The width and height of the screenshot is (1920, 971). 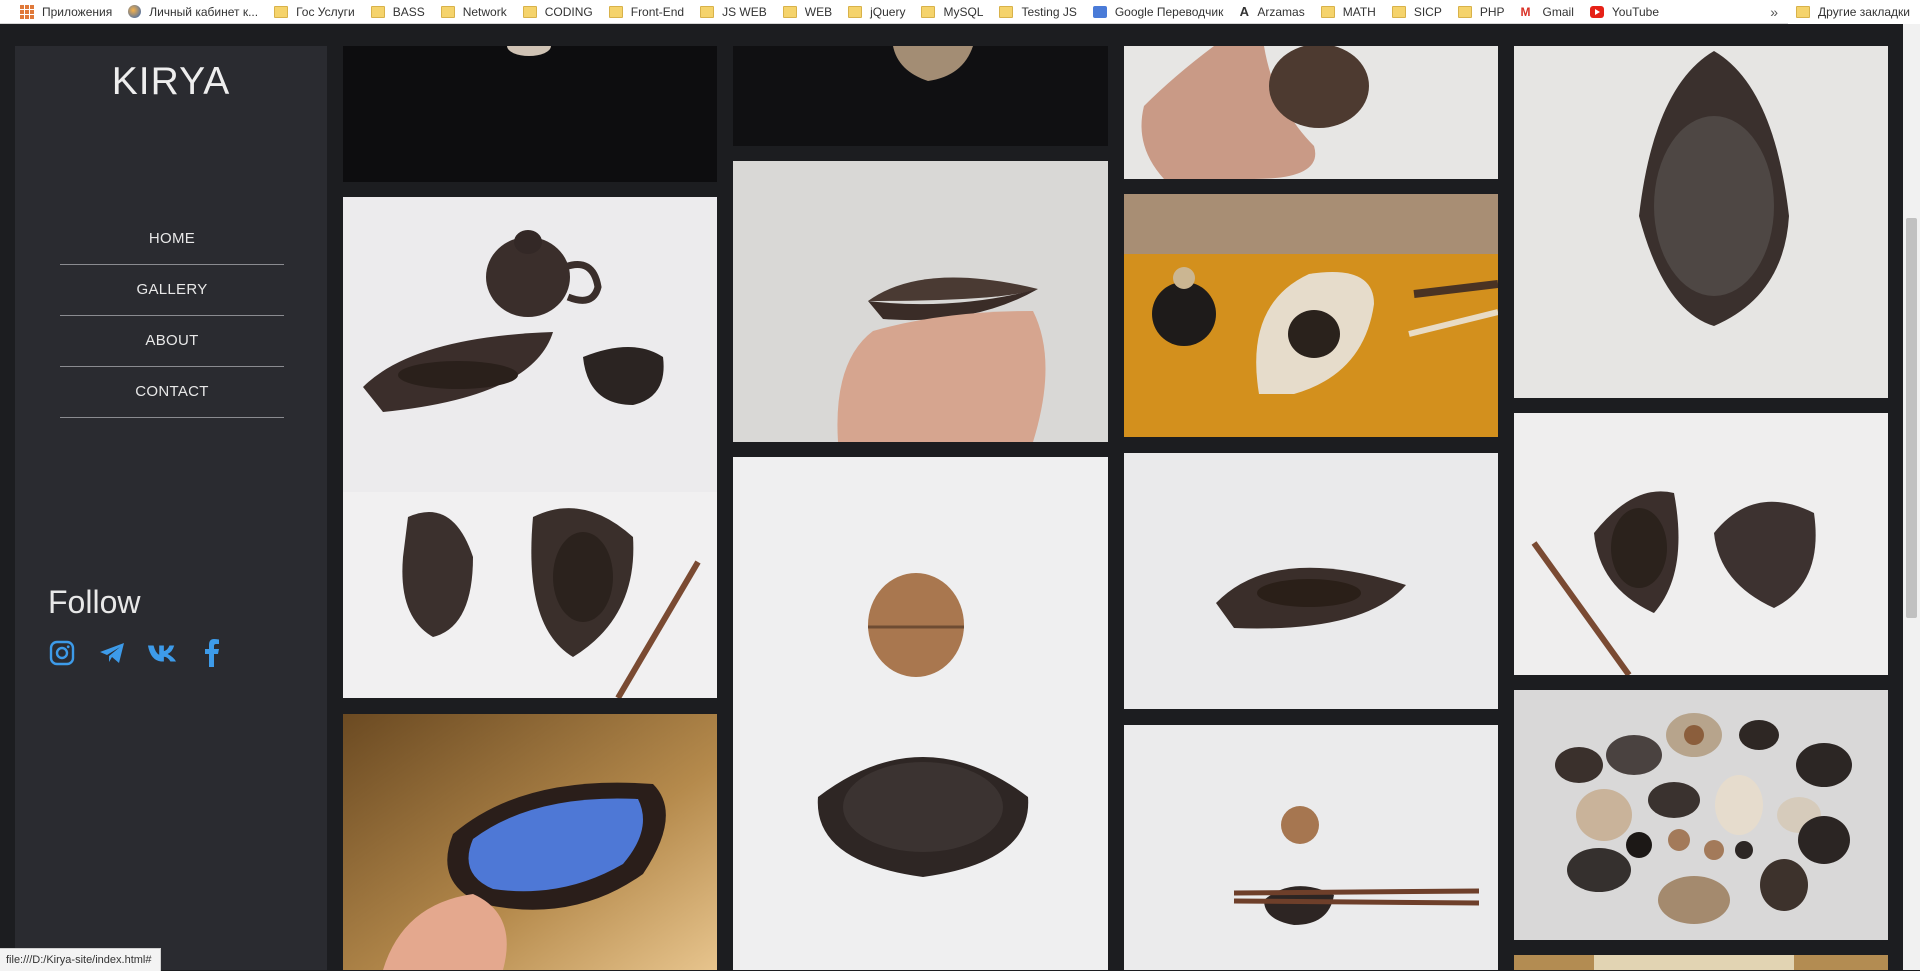 What do you see at coordinates (27, 11) in the screenshot?
I see `apps-grid-icon` at bounding box center [27, 11].